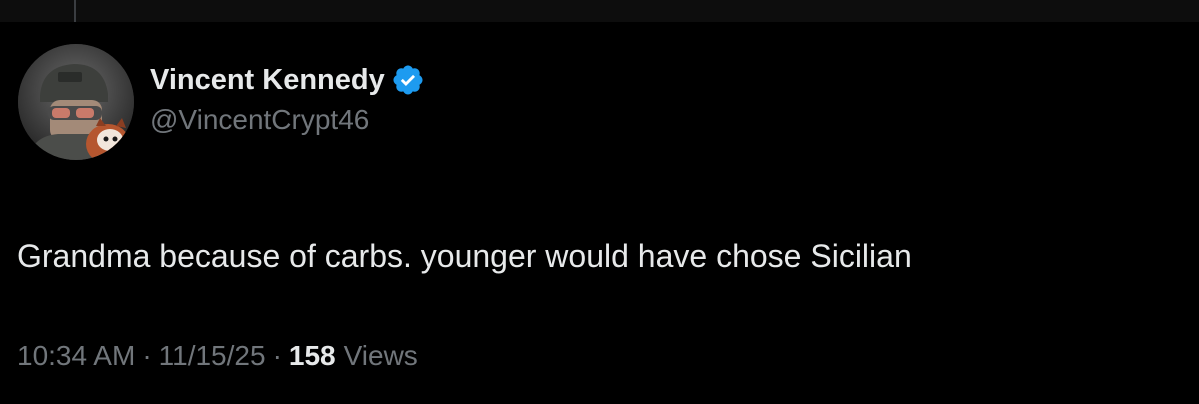 The width and height of the screenshot is (1199, 404). I want to click on views-count: 158, so click(312, 356).